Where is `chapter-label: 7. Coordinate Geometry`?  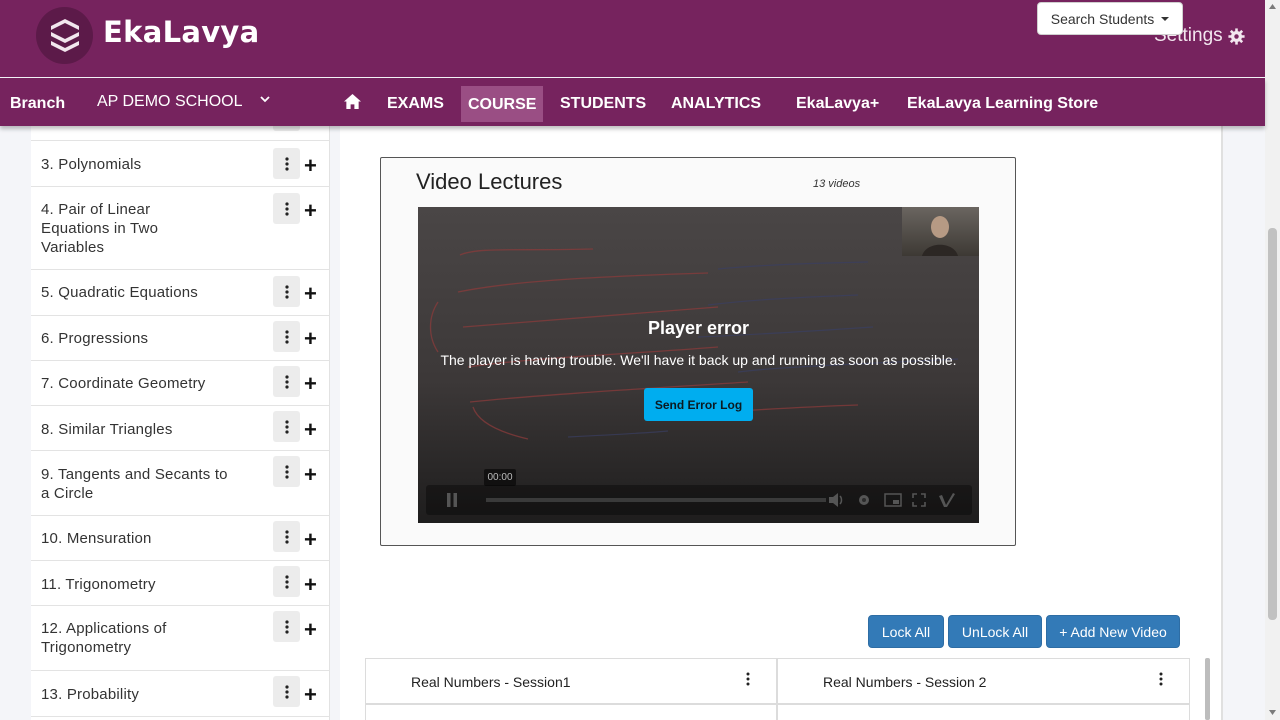 chapter-label: 7. Coordinate Geometry is located at coordinates (123, 383).